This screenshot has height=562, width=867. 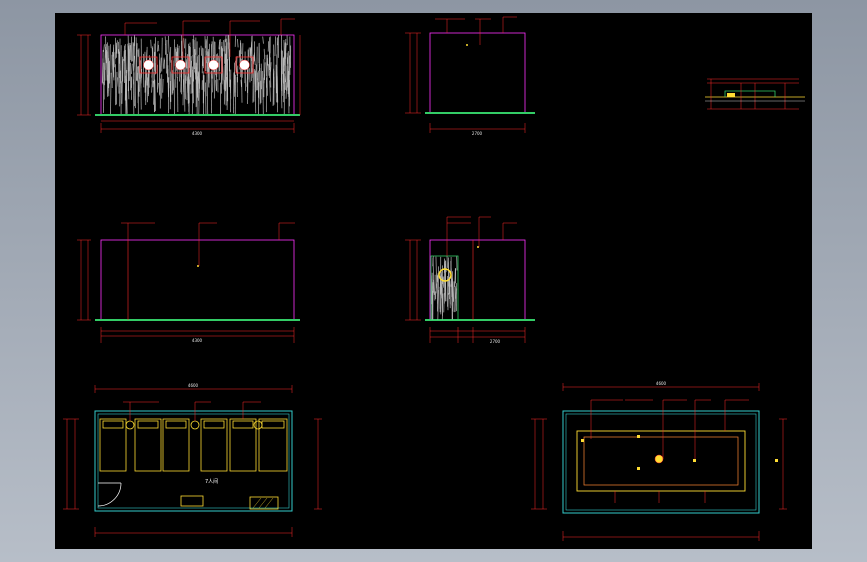 I want to click on wall-lamp-1-glyph, so click(x=148, y=65).